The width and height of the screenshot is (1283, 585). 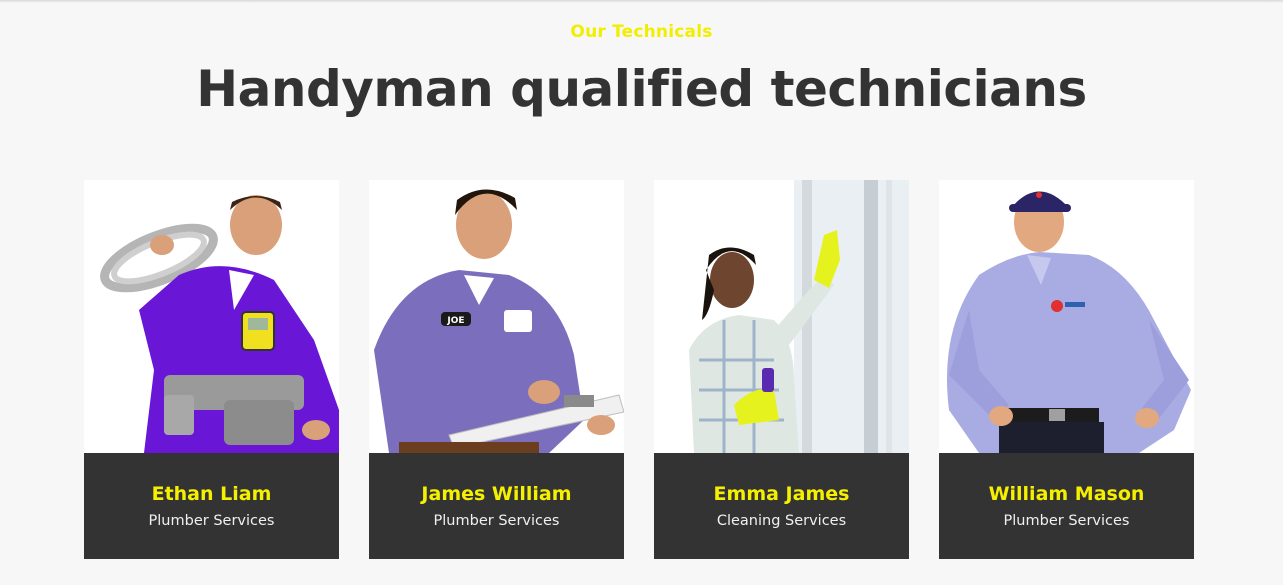 I want to click on technician-photo: JOE, so click(x=496, y=316).